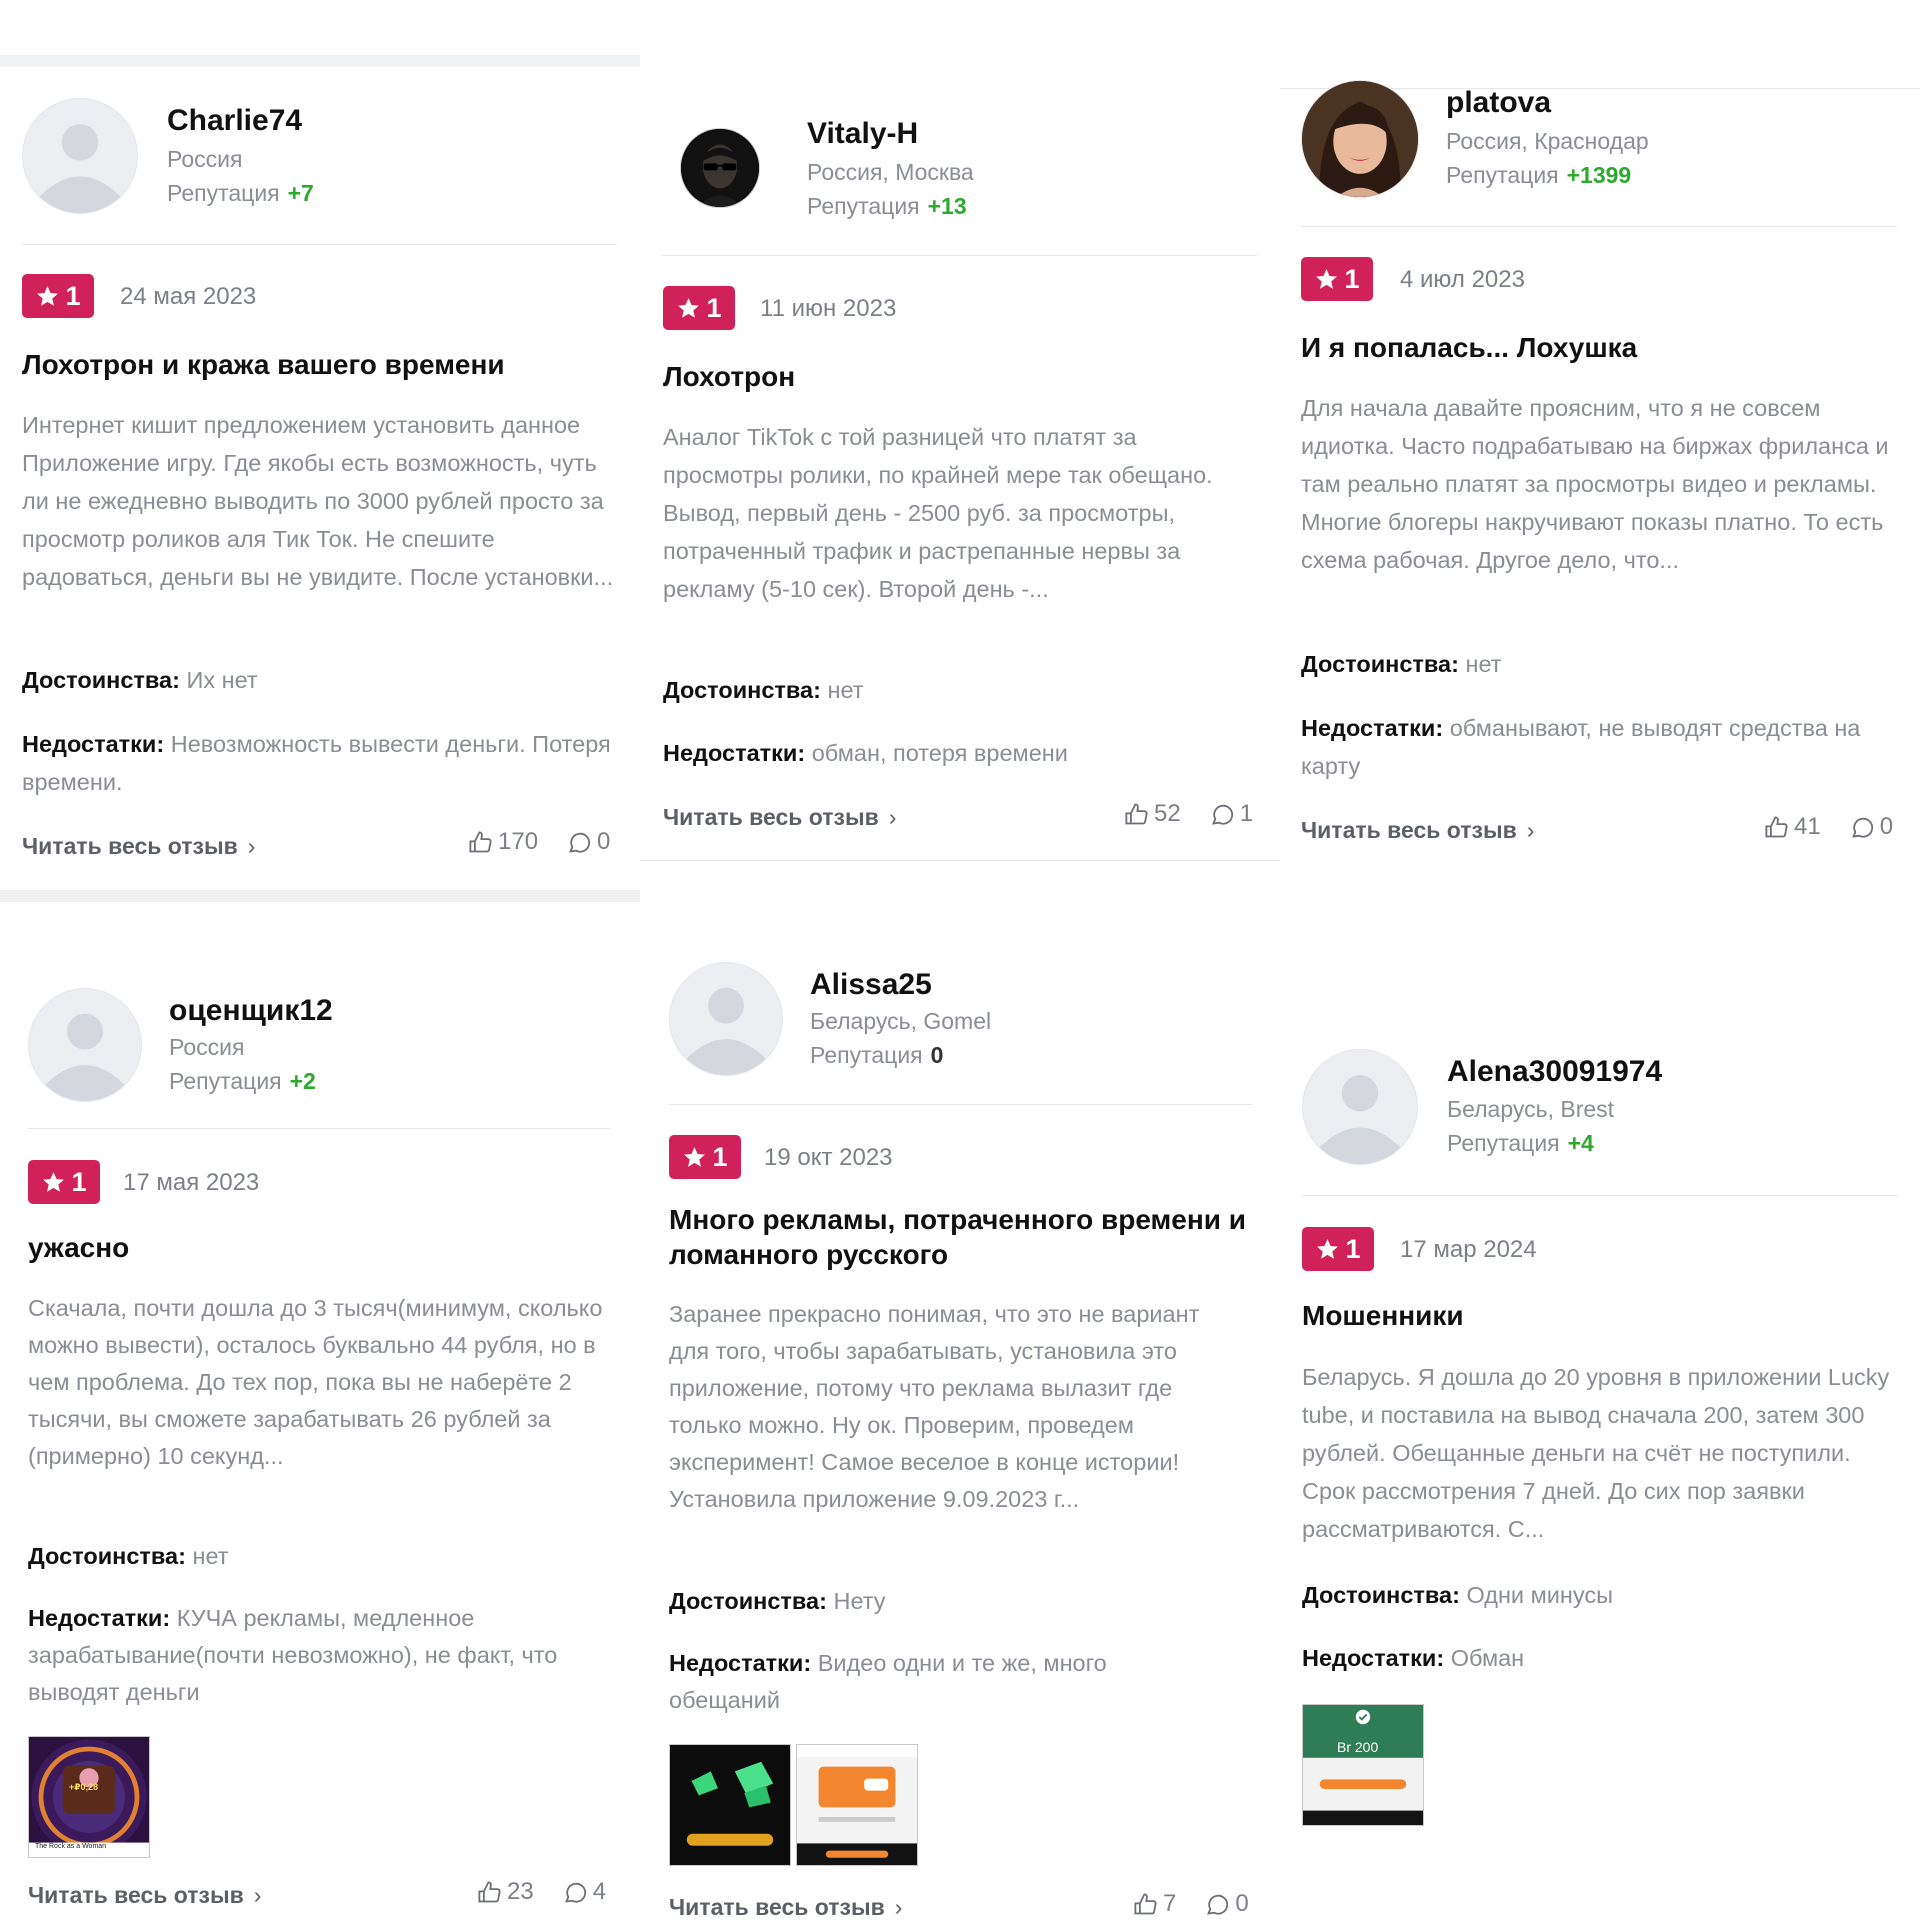 The image size is (1920, 1921). Describe the element at coordinates (1468, 1249) in the screenshot. I see `review-date: 17 мар 2024` at that location.